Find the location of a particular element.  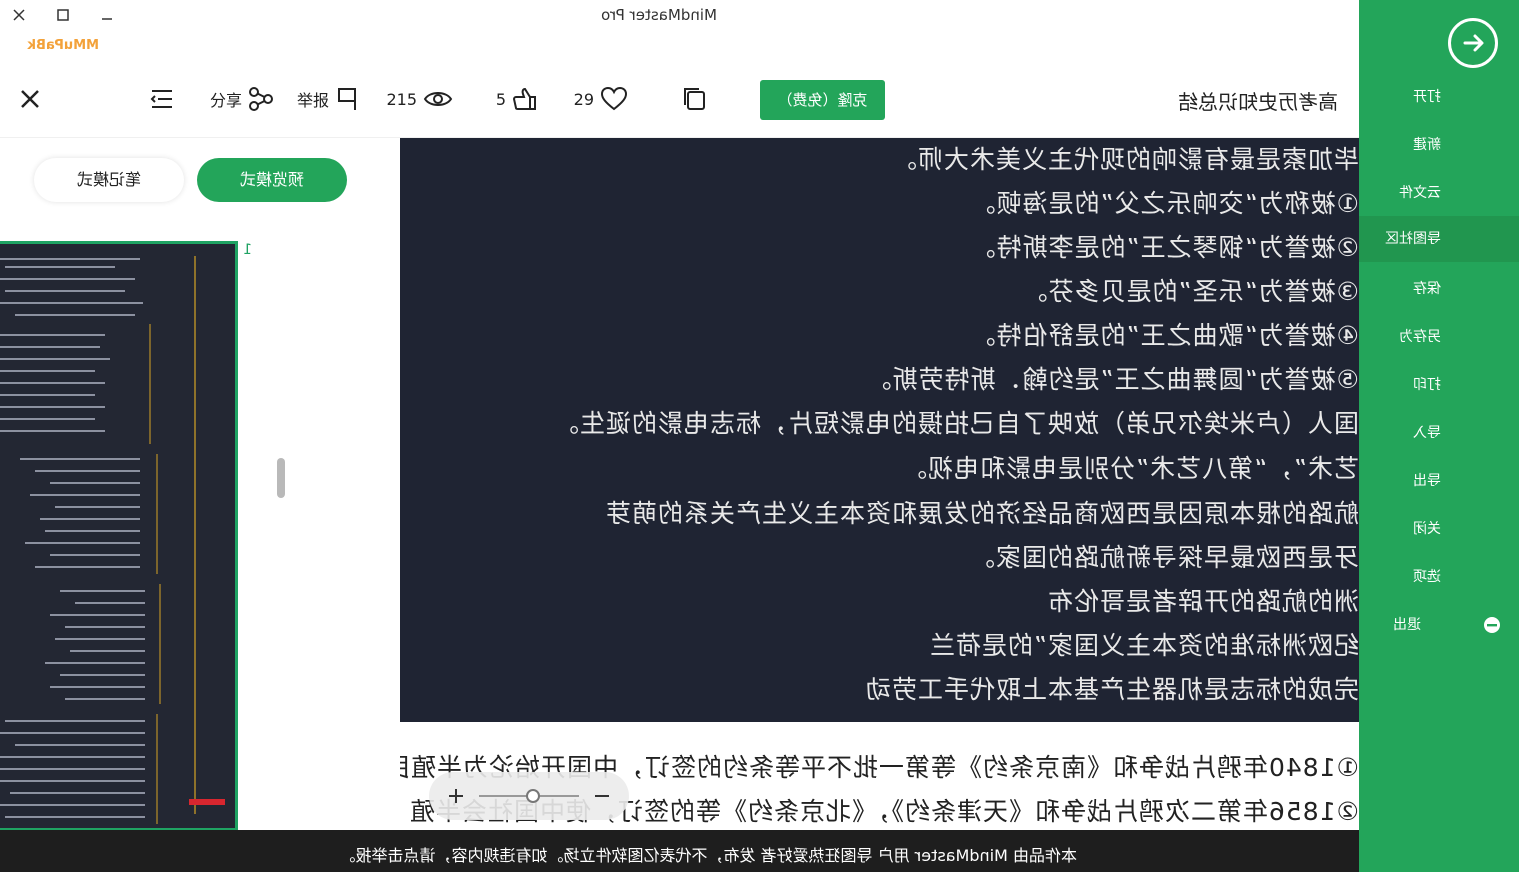

canvas-text-line: 毕加索是最有影响的现代主义美术大师。 is located at coordinates (1124, 159).